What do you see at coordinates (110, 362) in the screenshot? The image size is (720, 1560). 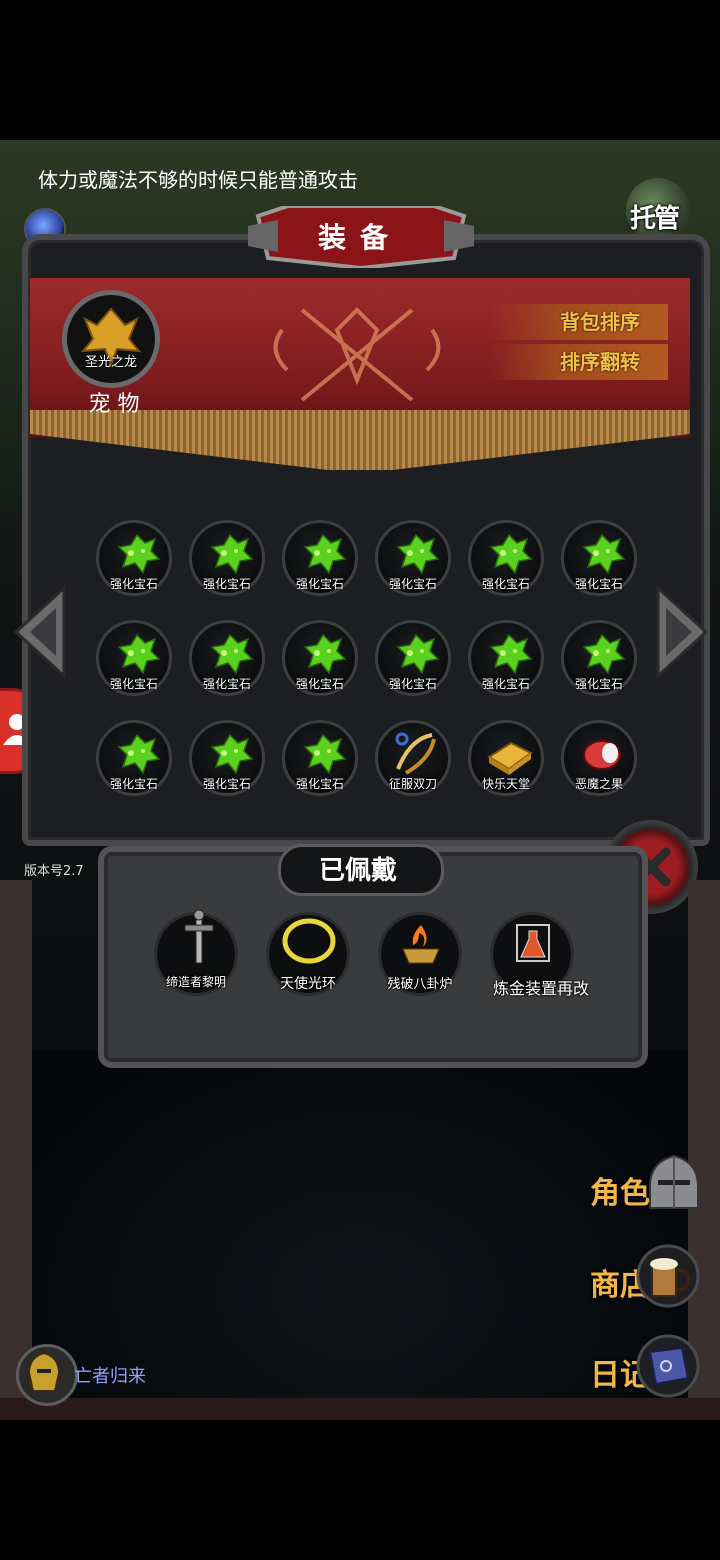 I see `pet-name: 圣光之龙` at bounding box center [110, 362].